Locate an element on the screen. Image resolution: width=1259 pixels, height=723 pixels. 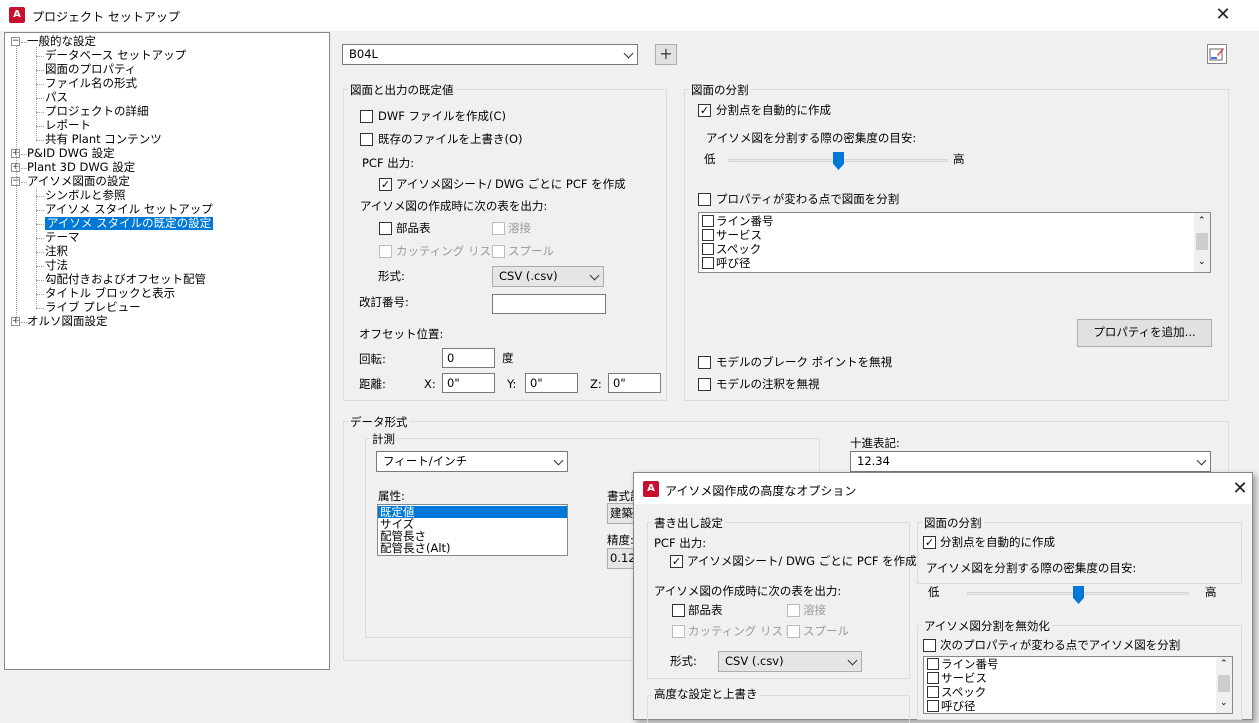
tree-item: レポート is located at coordinates (68, 125).